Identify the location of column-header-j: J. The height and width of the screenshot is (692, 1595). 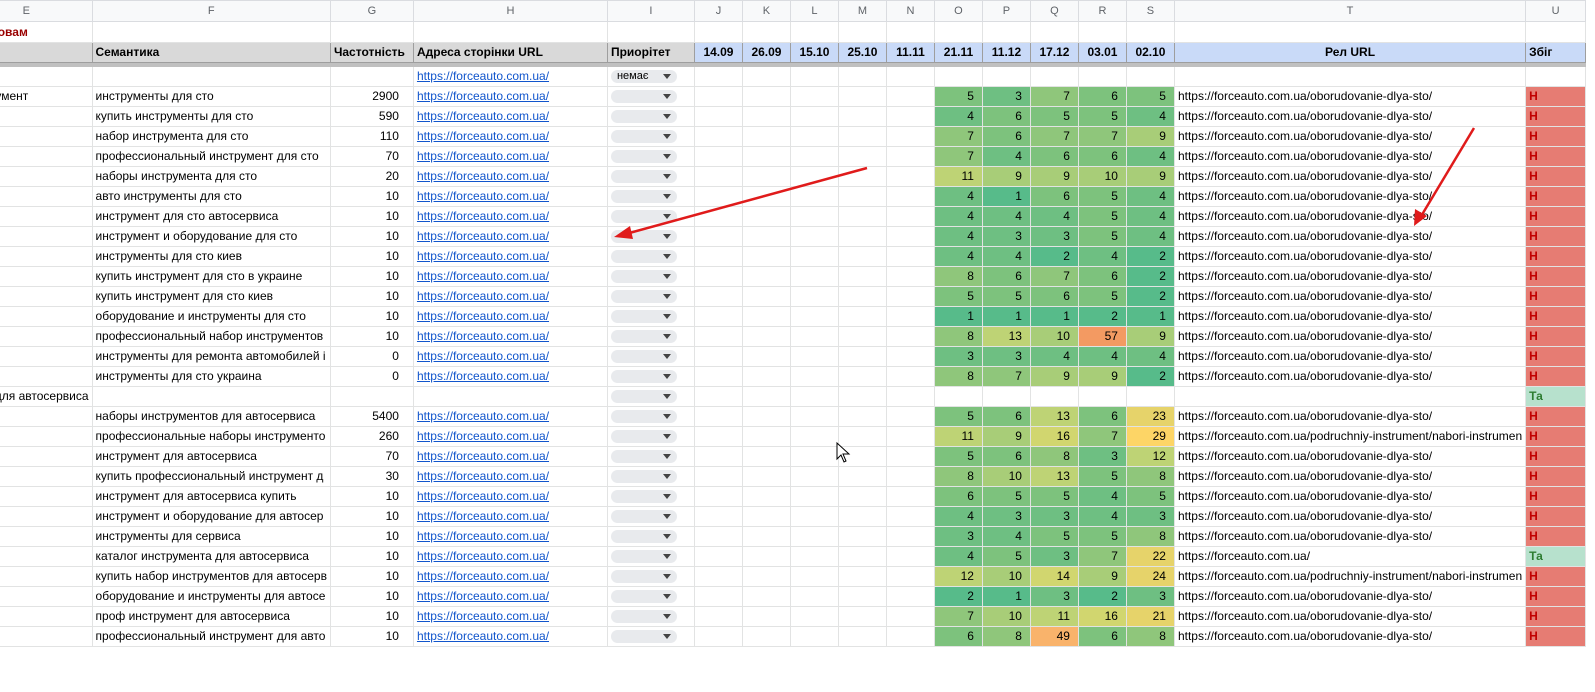
(718, 11).